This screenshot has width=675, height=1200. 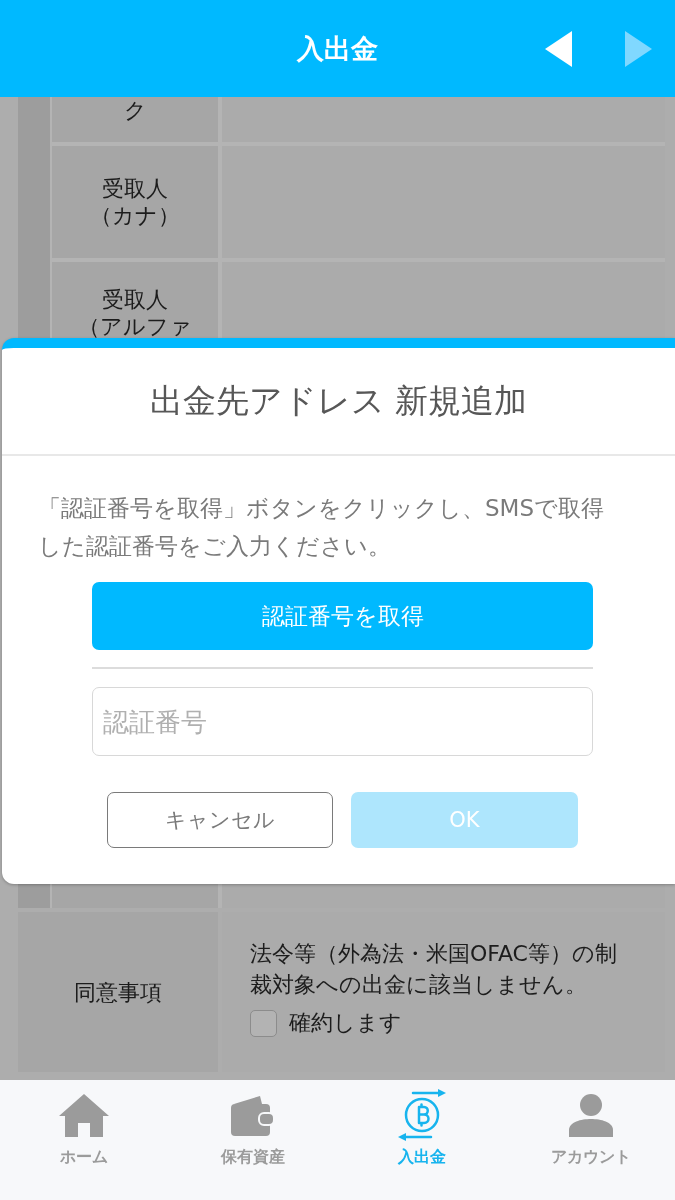 I want to click on previous-button, so click(x=558, y=48).